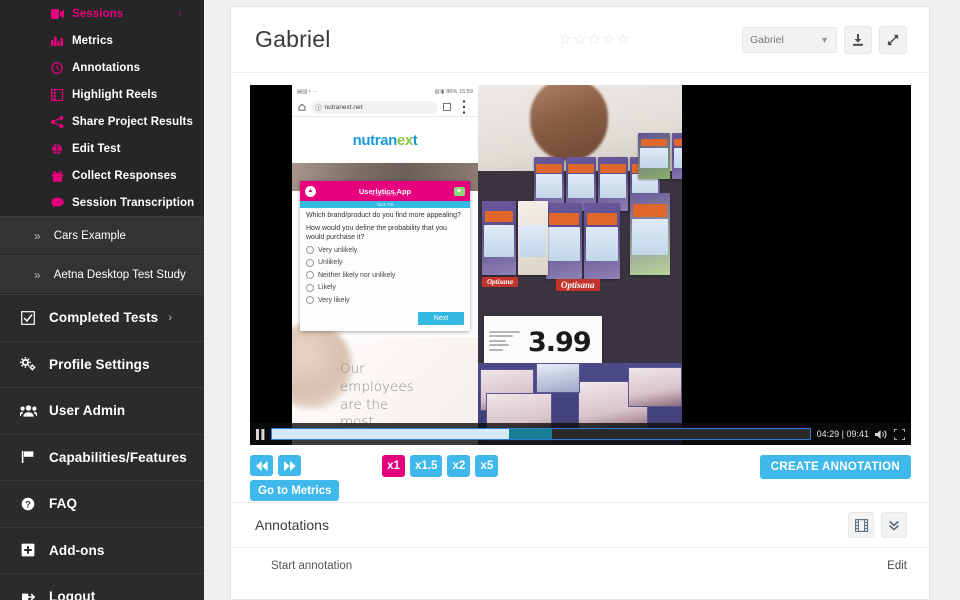 This screenshot has width=960, height=600. What do you see at coordinates (385, 250) in the screenshot?
I see `overlay-option: Very unlikely` at bounding box center [385, 250].